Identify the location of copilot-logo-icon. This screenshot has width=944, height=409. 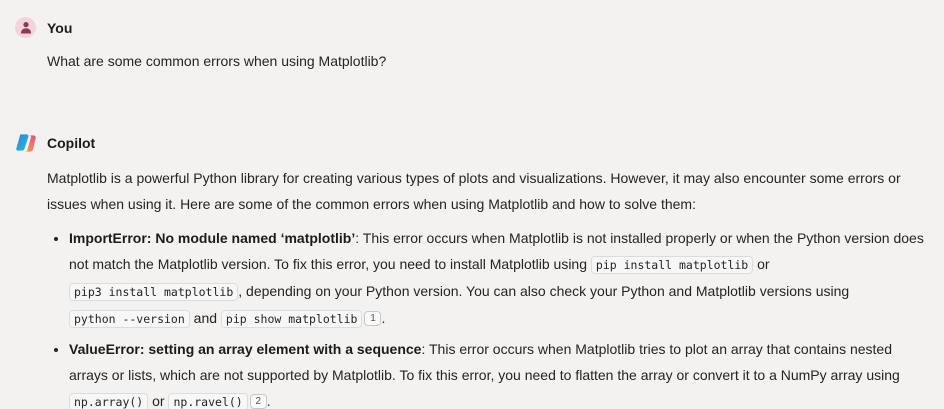
(25, 142).